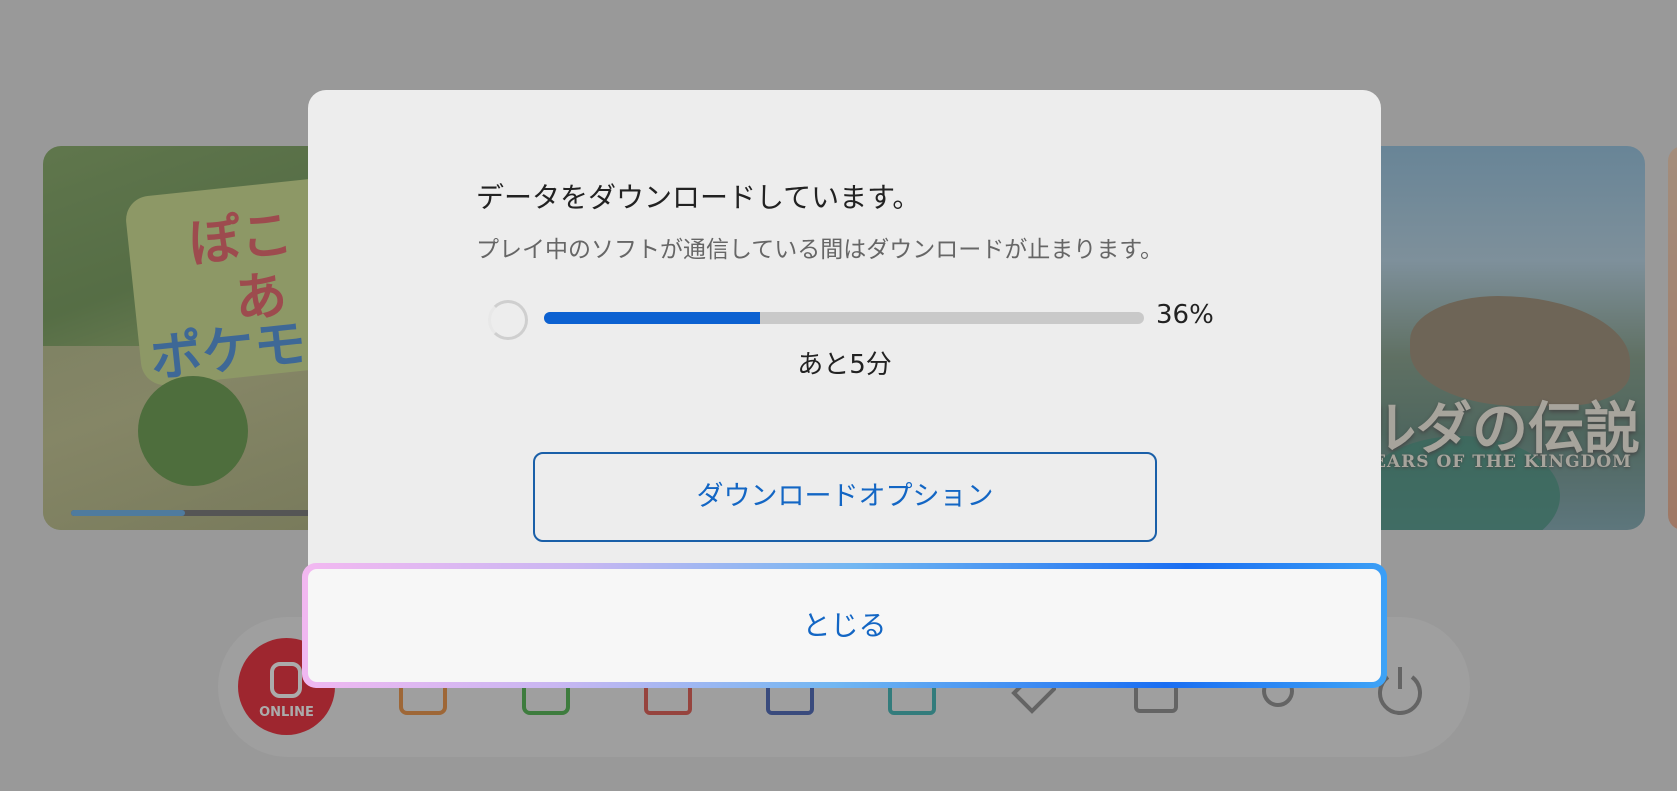  Describe the element at coordinates (820, 250) in the screenshot. I see `dialog-subtitle: プレイ中のソフトが通信している間はダウンロードが止まります。` at that location.